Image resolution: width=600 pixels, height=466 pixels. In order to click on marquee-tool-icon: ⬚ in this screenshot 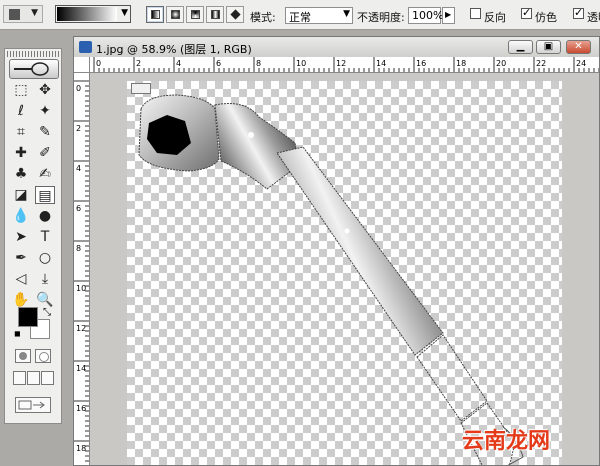, I will do `click(21, 90)`.